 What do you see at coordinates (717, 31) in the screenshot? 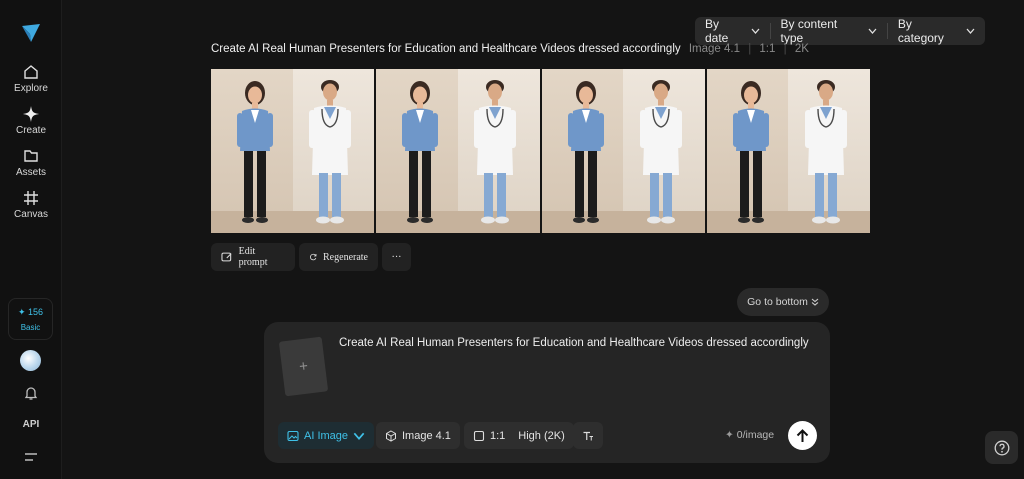
I see `filter-label: By date` at bounding box center [717, 31].